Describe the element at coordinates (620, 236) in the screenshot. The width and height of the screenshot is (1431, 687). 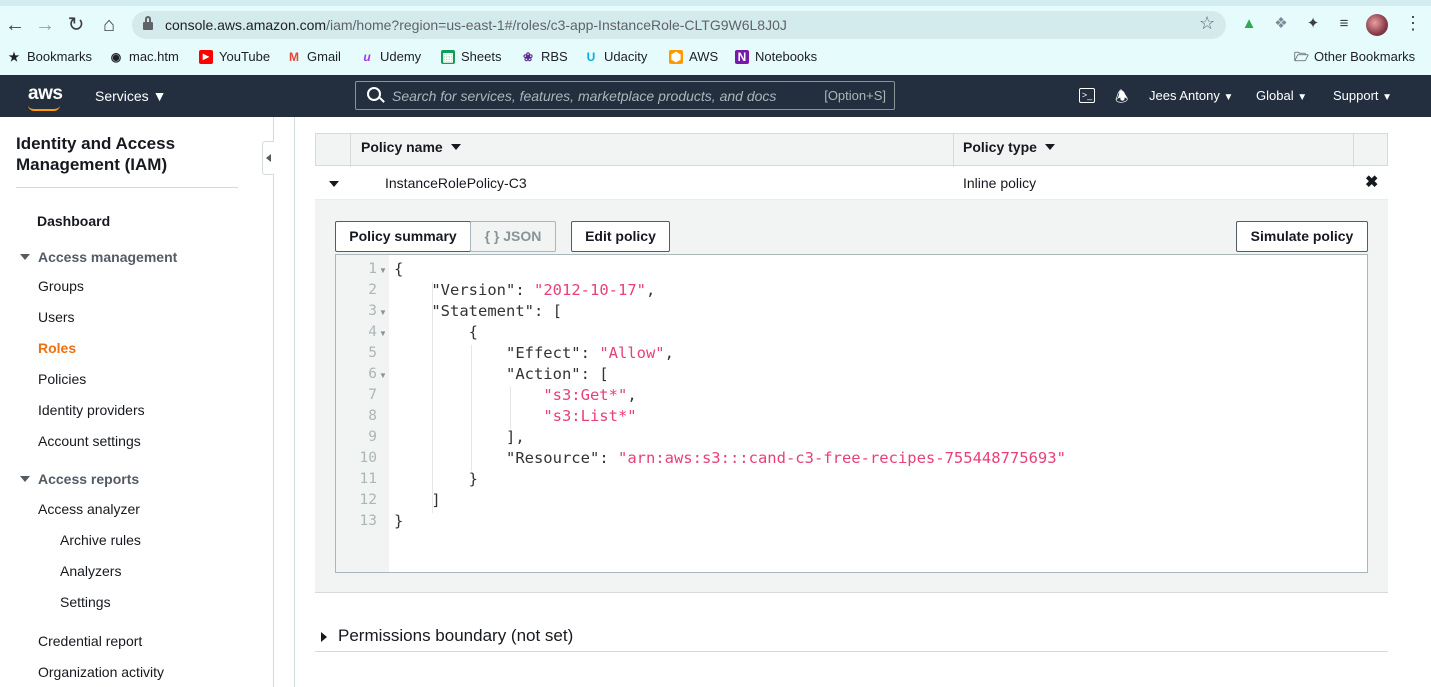
I see `edit-policy-button: Edit policy` at that location.